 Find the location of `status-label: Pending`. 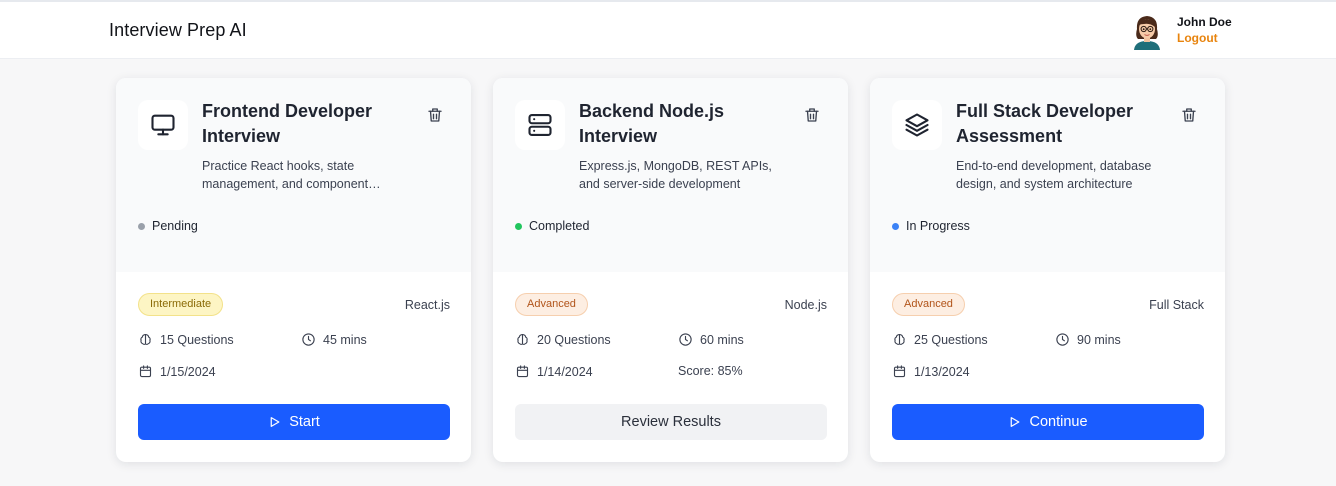

status-label: Pending is located at coordinates (175, 226).